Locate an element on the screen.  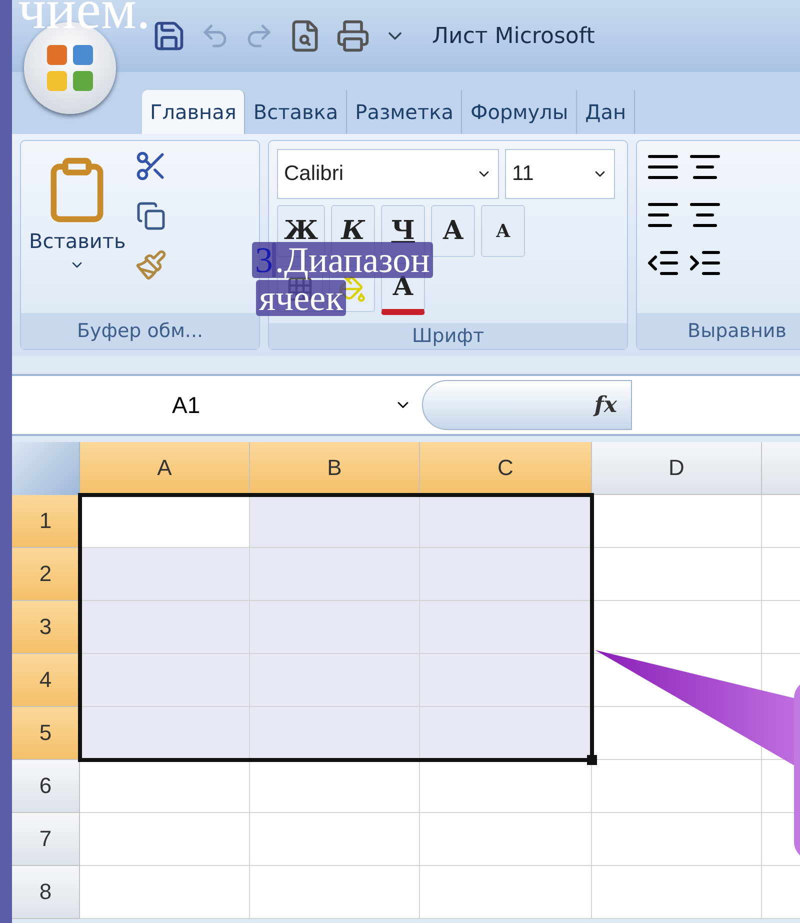
row-header: 8 is located at coordinates (46, 892).